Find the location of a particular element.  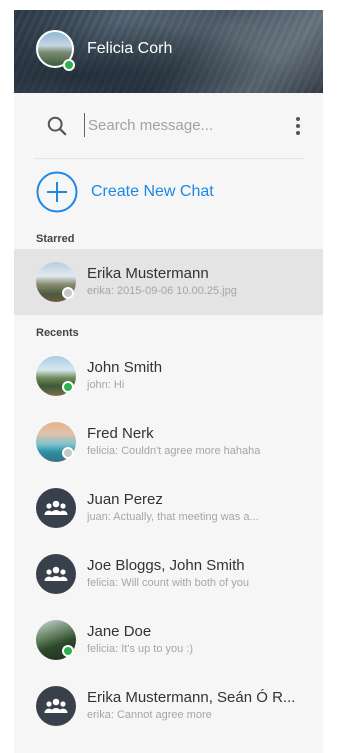

section-label-recents: Recents is located at coordinates (57, 333).